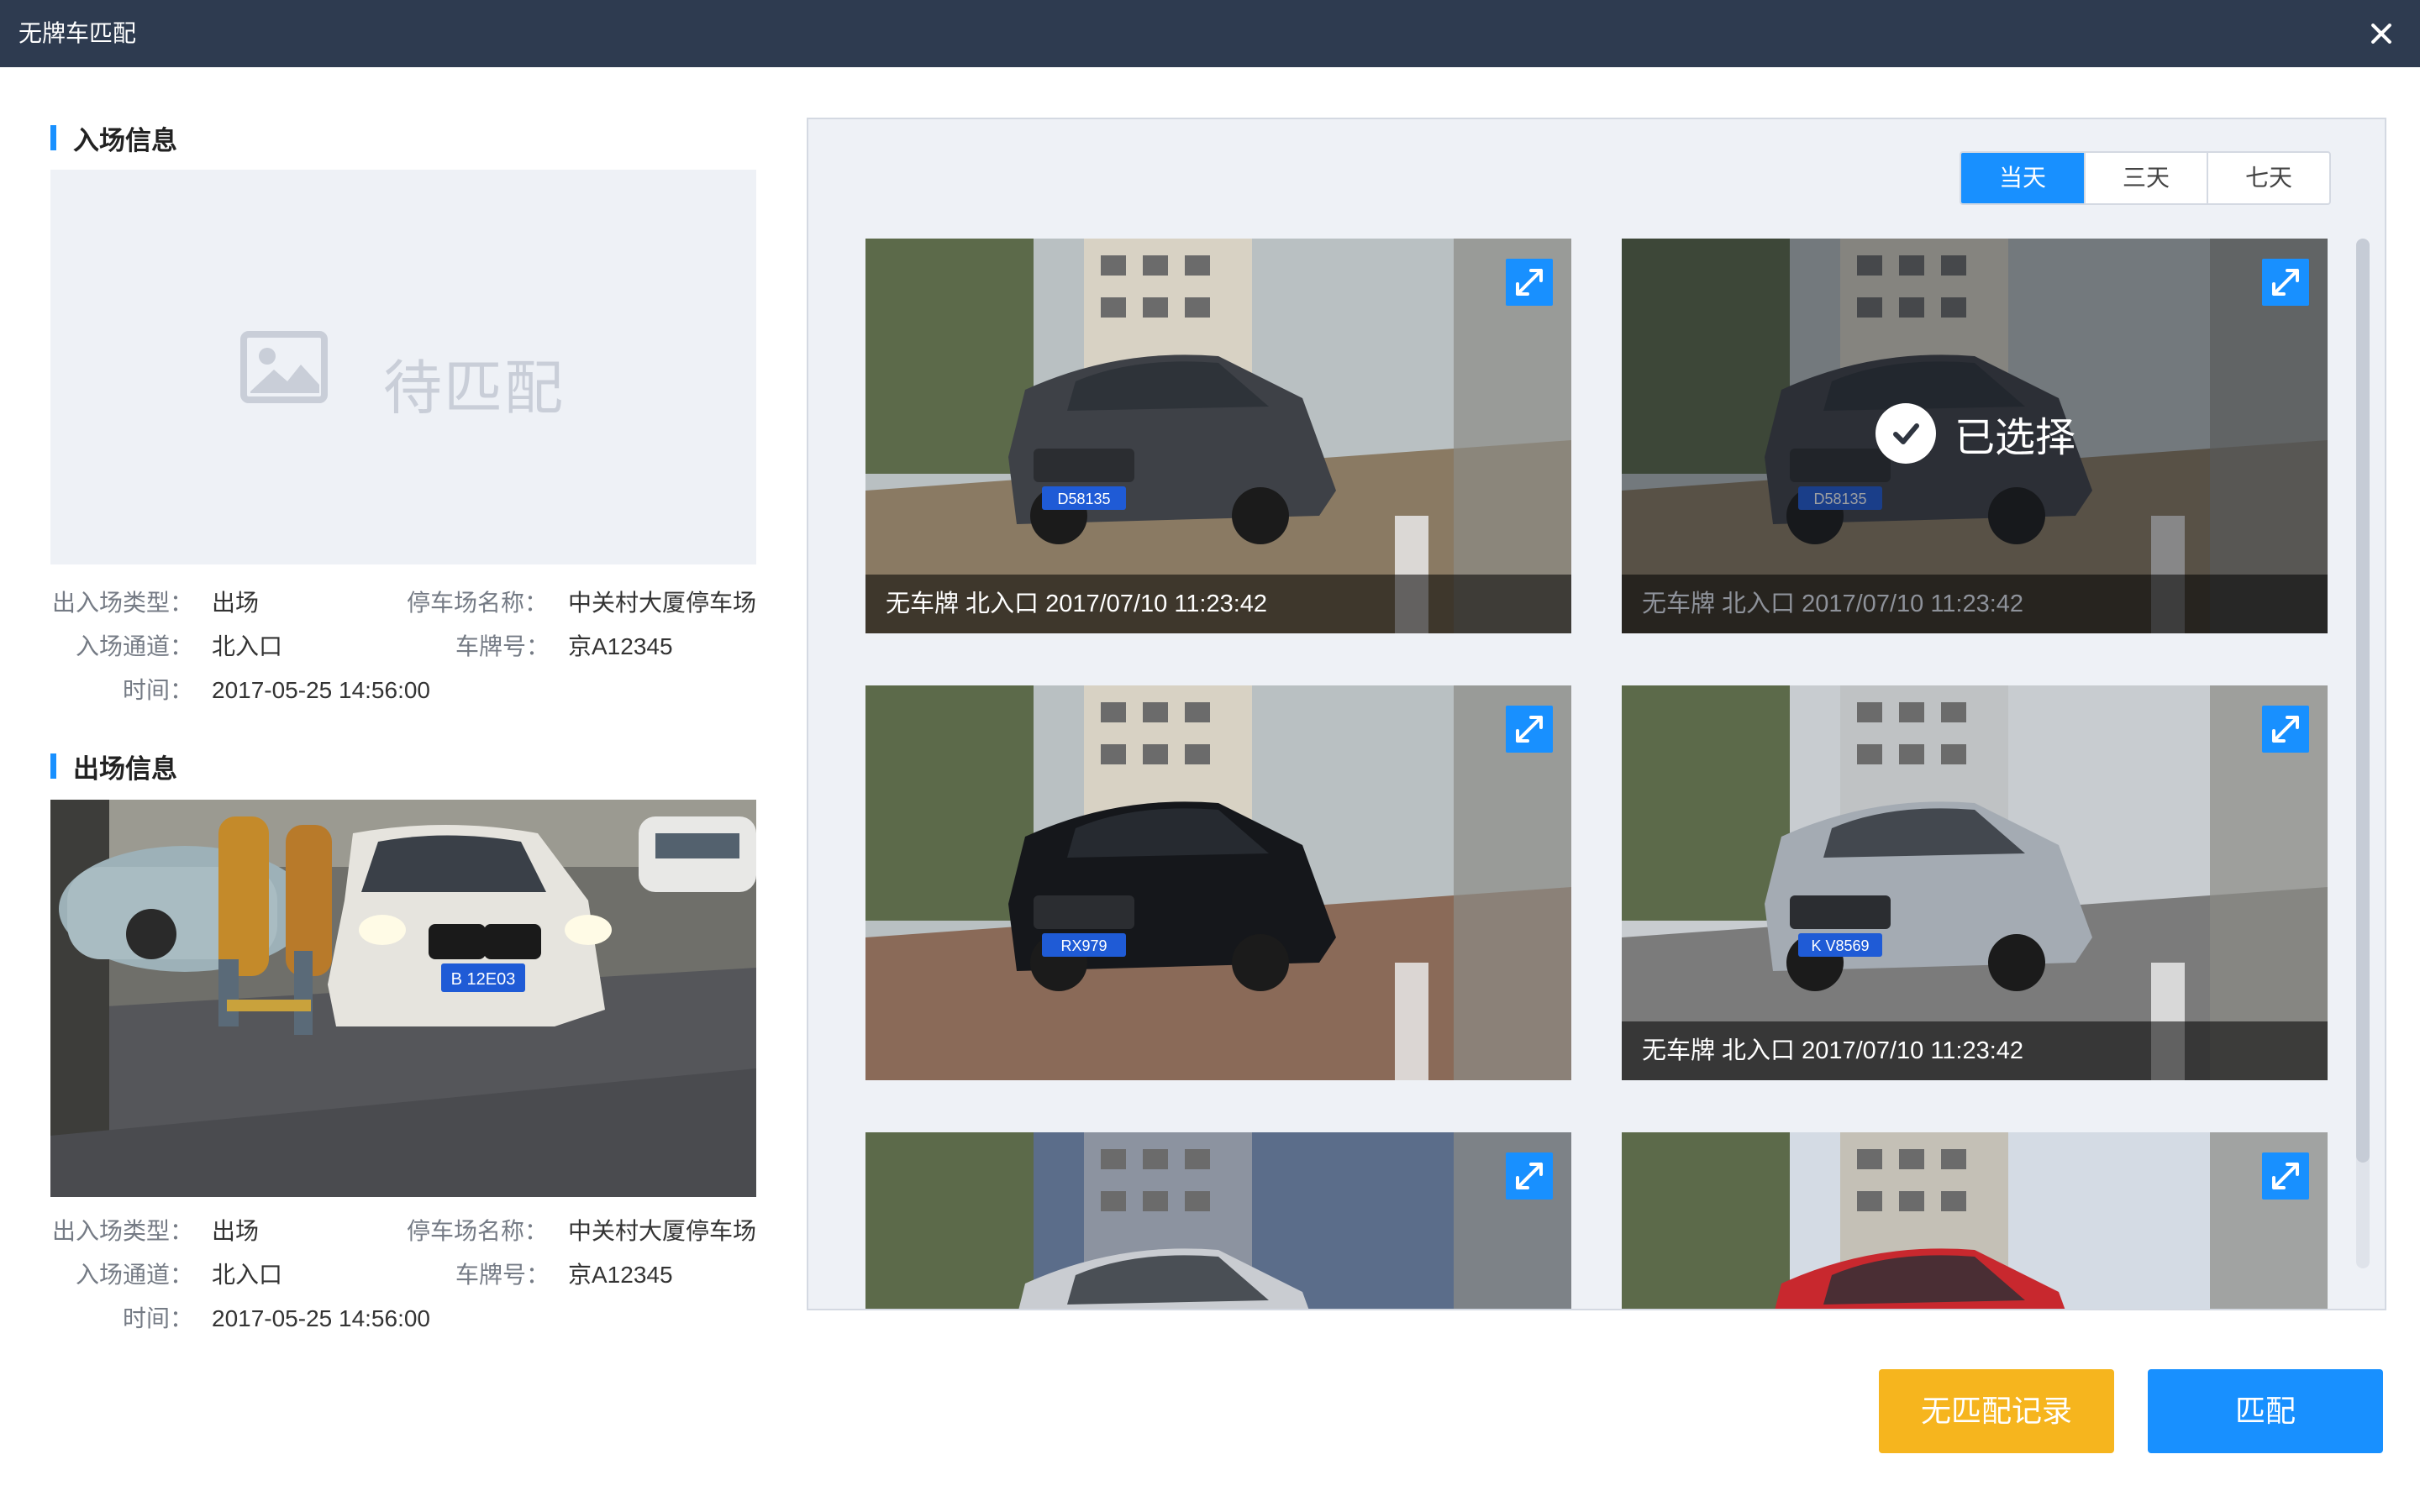 The height and width of the screenshot is (1512, 2420). I want to click on entry-type-value: 出场, so click(236, 603).